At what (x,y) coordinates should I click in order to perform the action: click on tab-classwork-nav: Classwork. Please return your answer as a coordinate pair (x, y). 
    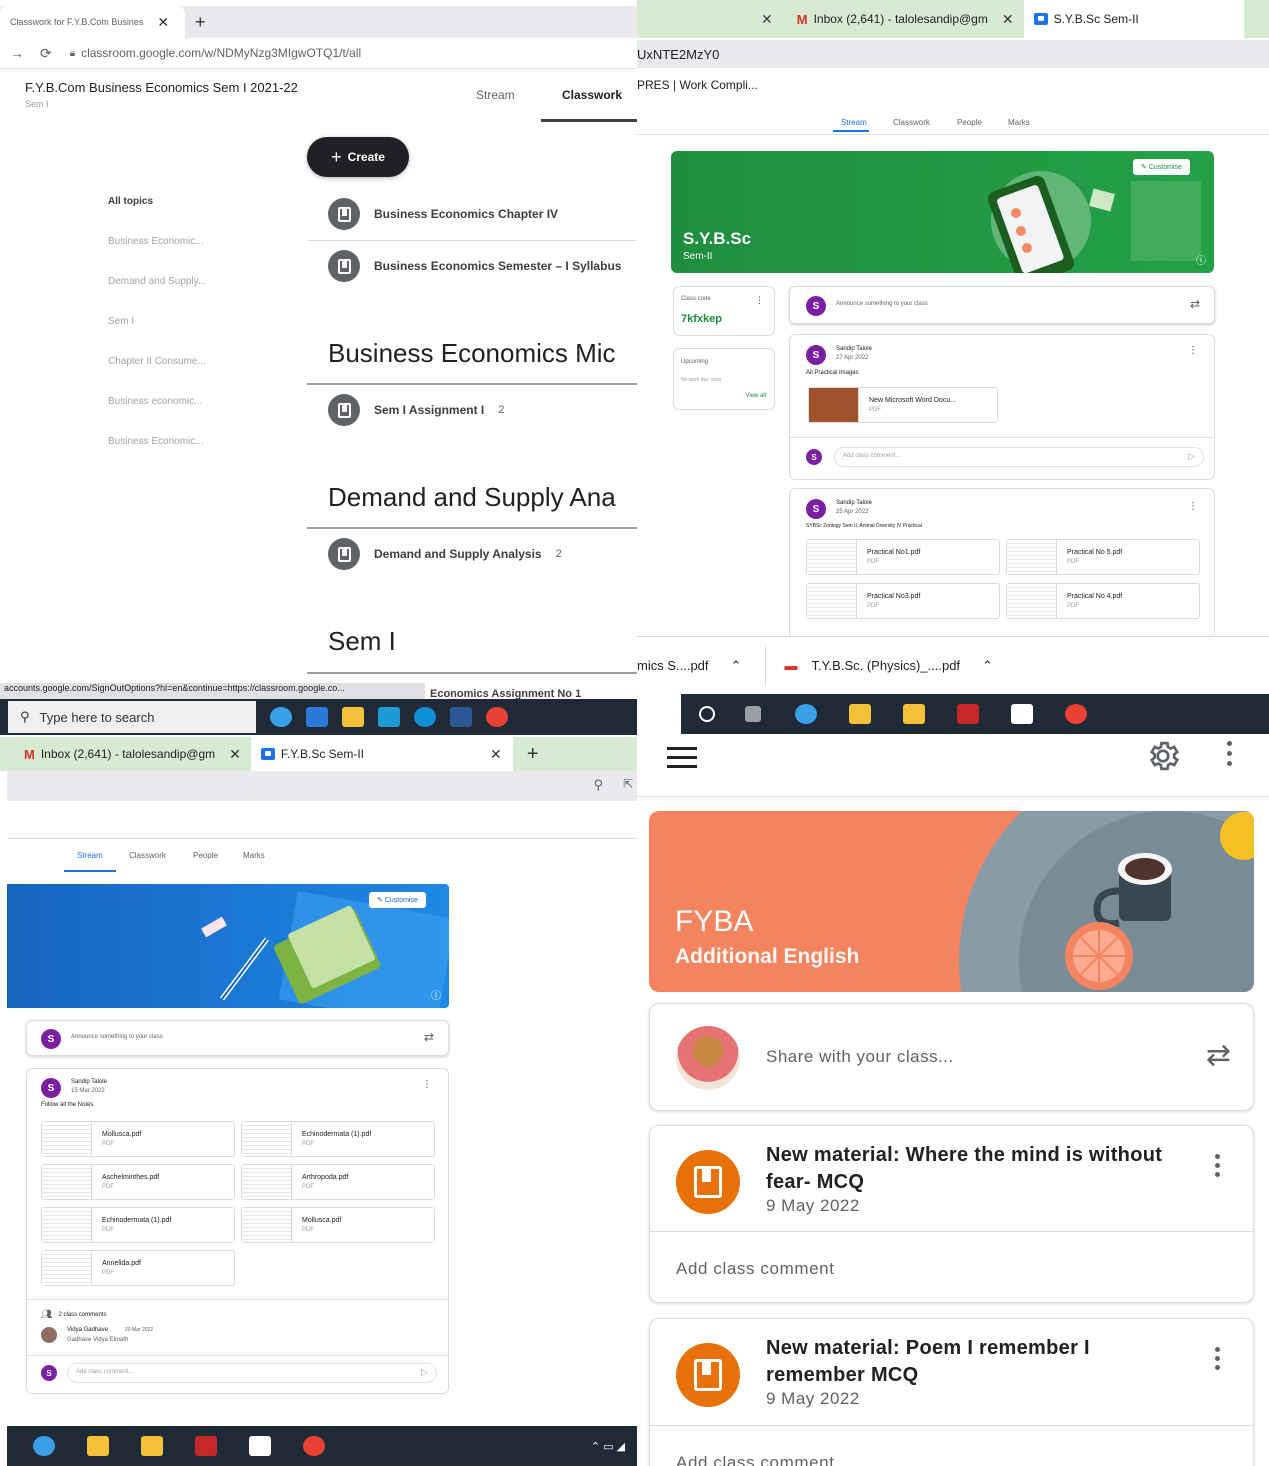
    Looking at the image, I should click on (592, 95).